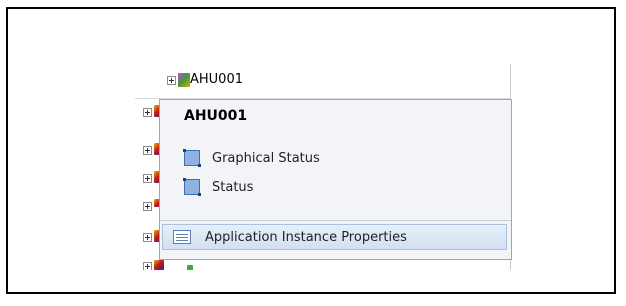 The height and width of the screenshot is (306, 626). I want to click on tree-node-label: AHU001, so click(216, 79).